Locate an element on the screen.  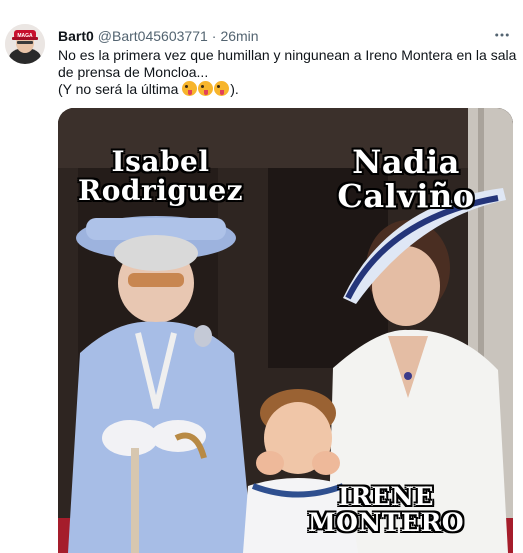
tweet-text-line2: (Y no será la última ). is located at coordinates (288, 89).